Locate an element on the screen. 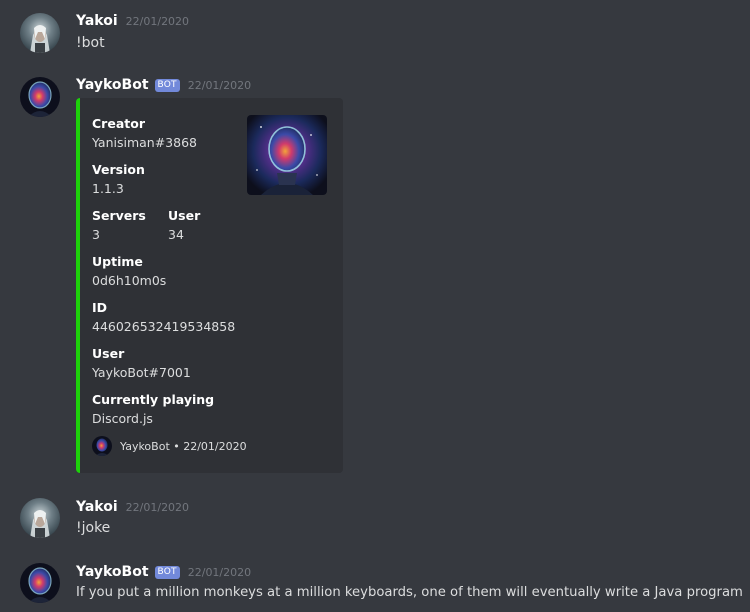 The width and height of the screenshot is (750, 612). field-value: 1.1.3 is located at coordinates (108, 188).